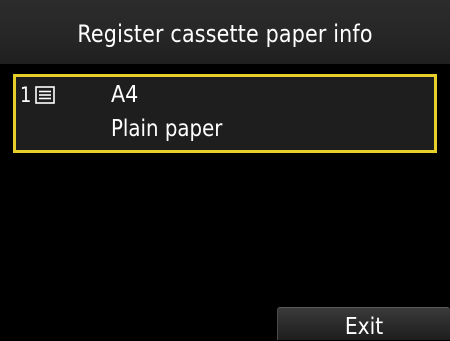  I want to click on exit-button: Exit, so click(363, 323).